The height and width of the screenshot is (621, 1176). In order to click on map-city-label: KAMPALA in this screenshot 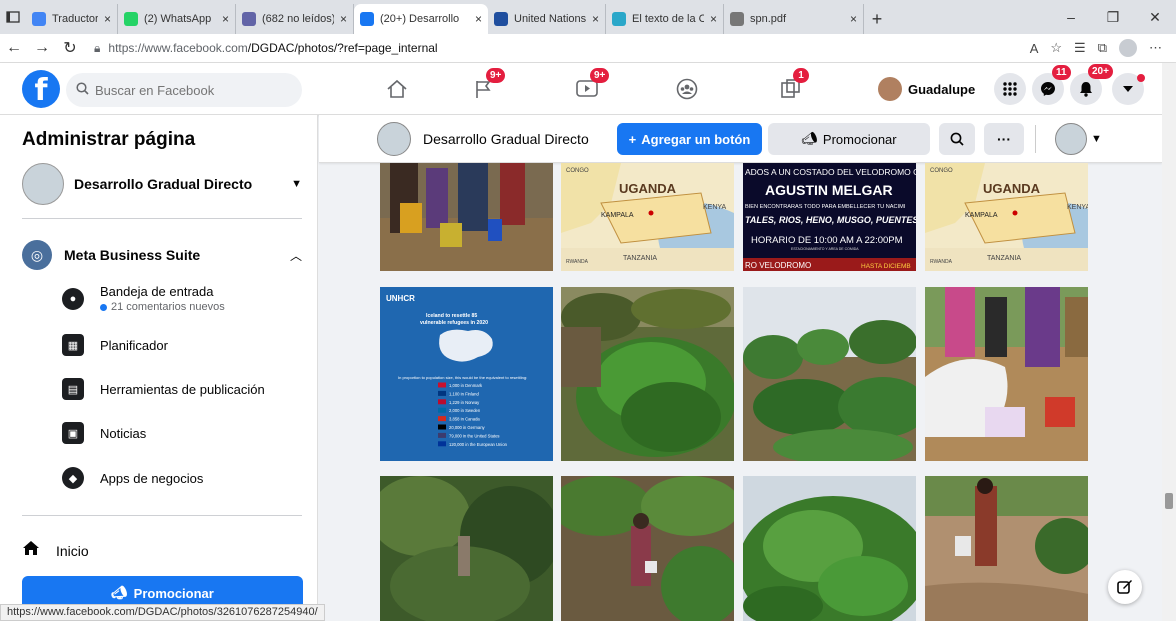, I will do `click(617, 215)`.